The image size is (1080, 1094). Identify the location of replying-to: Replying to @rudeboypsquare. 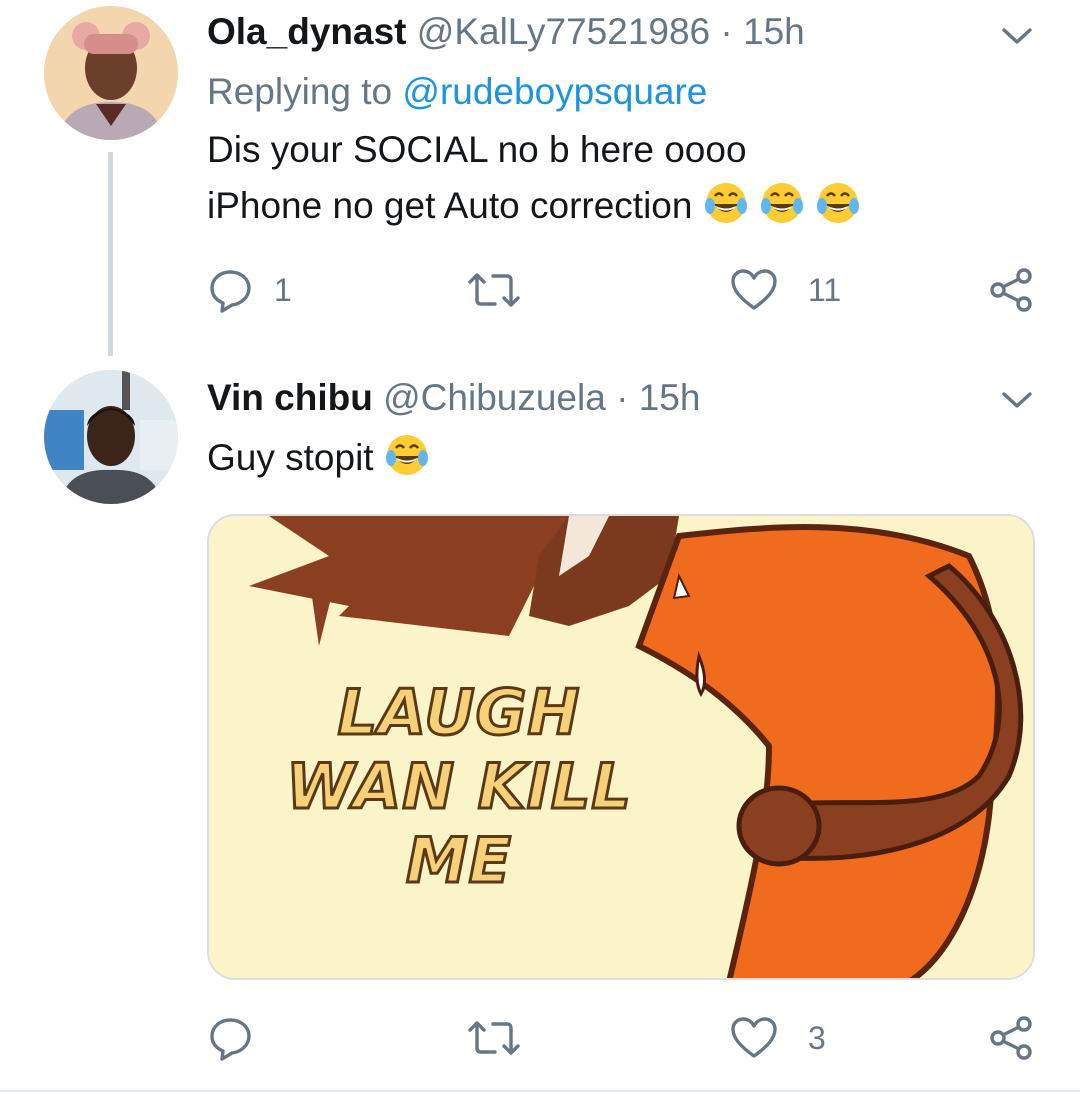
(457, 92).